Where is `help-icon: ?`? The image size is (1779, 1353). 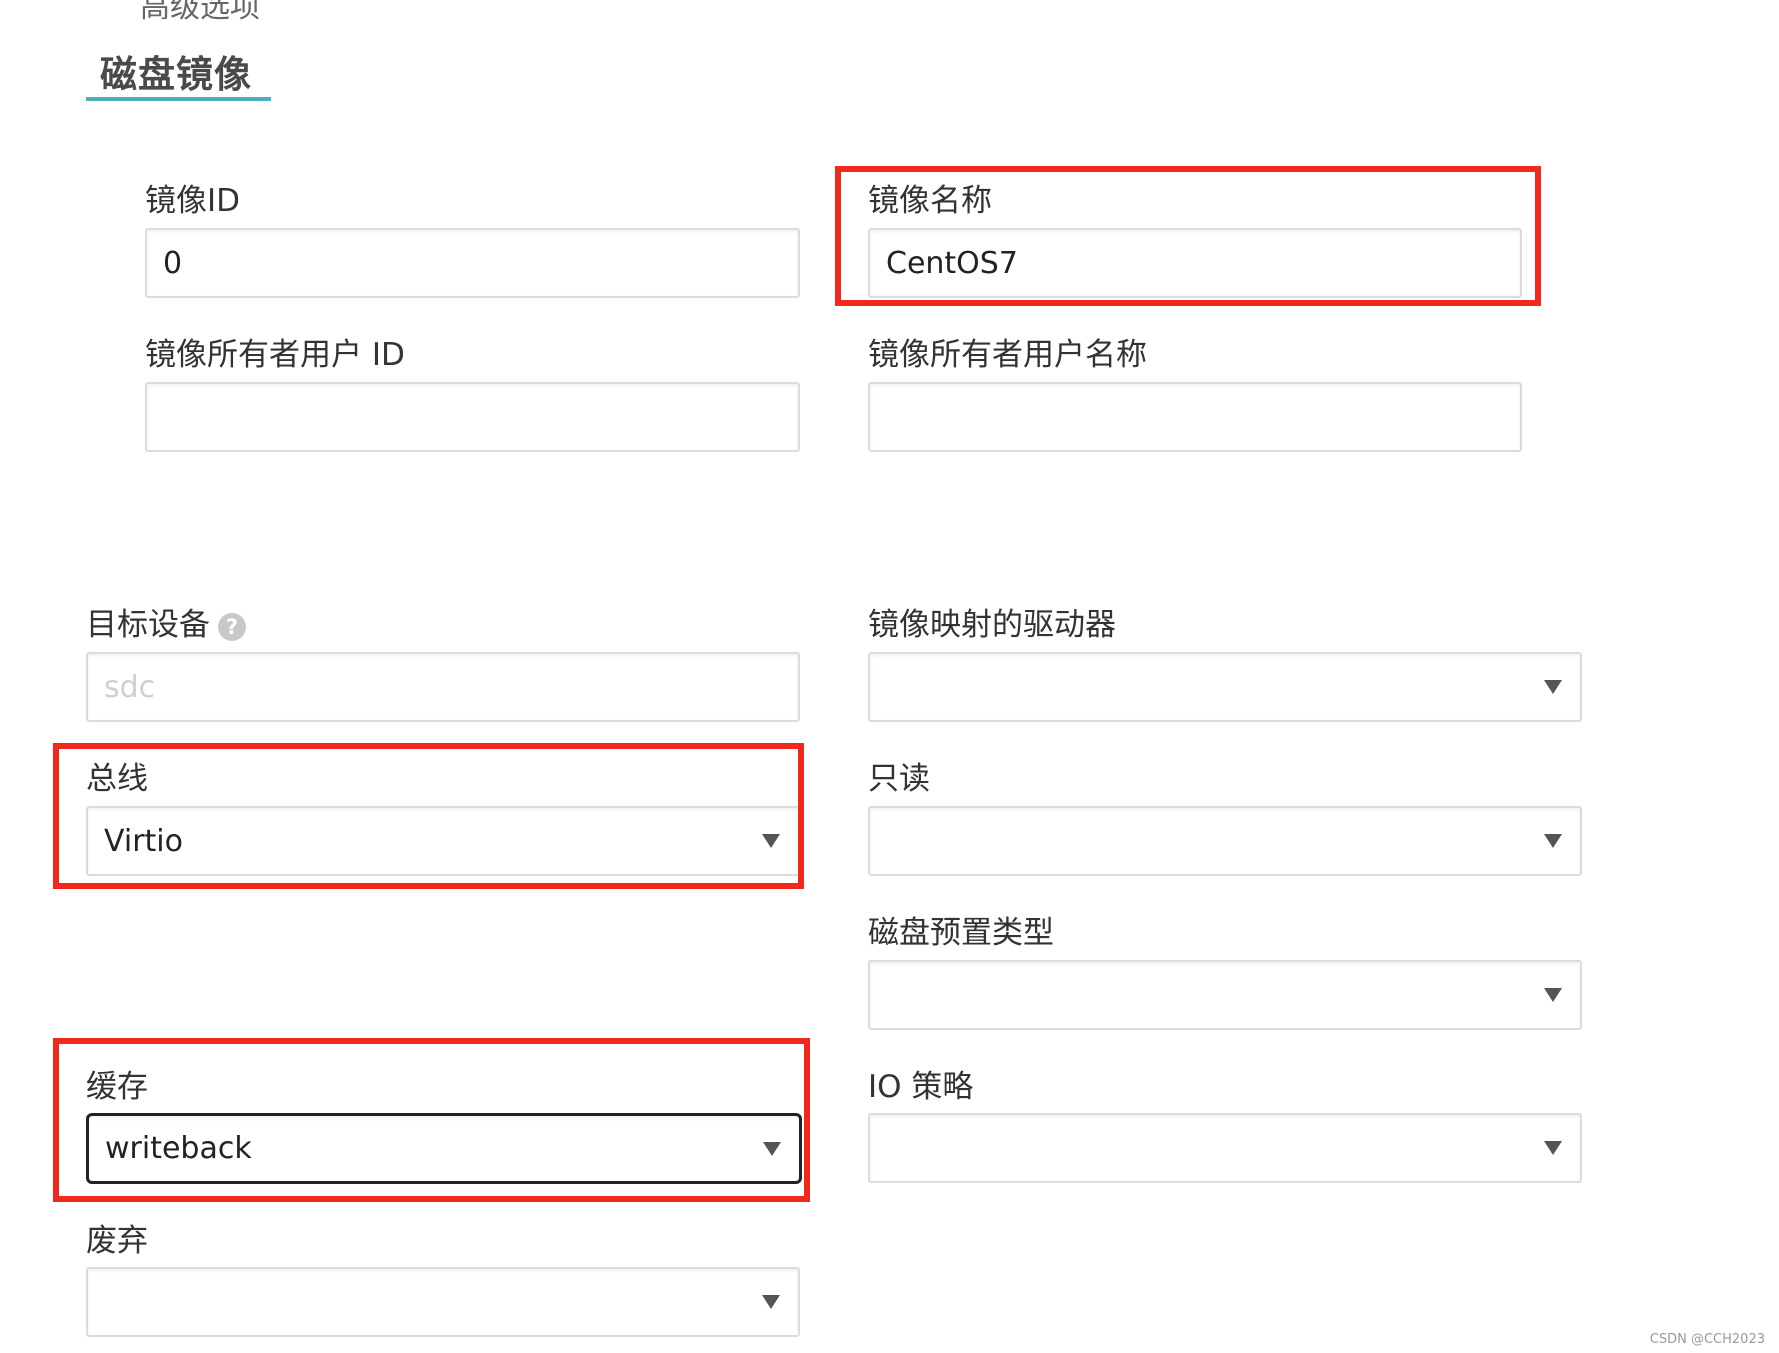 help-icon: ? is located at coordinates (232, 626).